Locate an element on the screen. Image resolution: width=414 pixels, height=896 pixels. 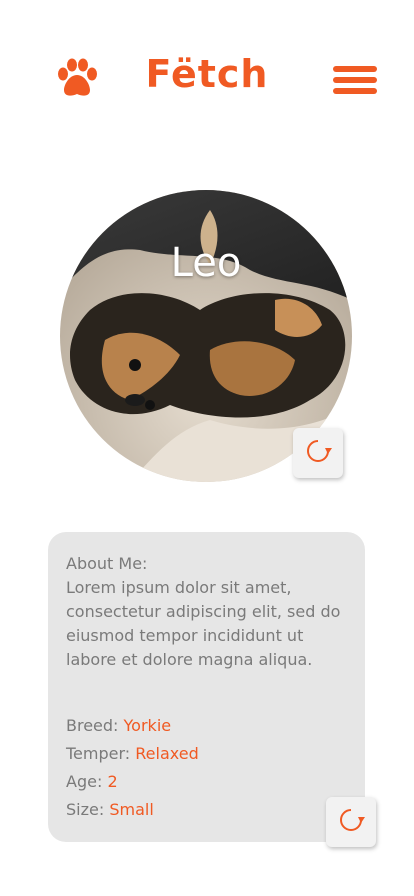
temper-value: Relaxed is located at coordinates (167, 753).